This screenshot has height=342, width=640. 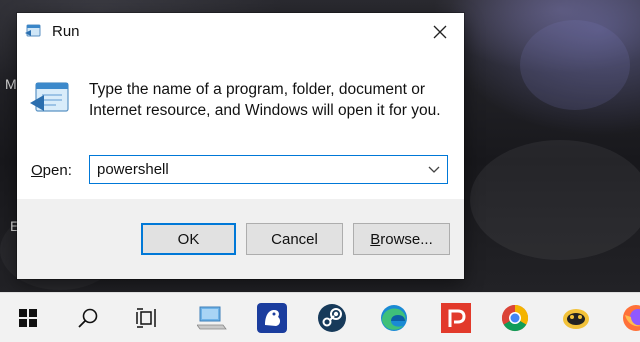 I want to click on dropdown-arrow-button, so click(x=434, y=170).